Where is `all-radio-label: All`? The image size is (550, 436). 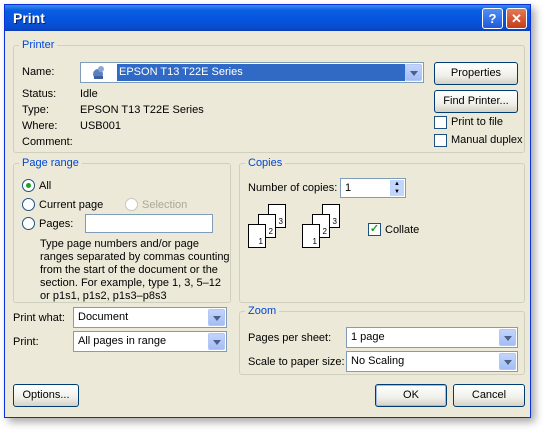
all-radio-label: All is located at coordinates (45, 186).